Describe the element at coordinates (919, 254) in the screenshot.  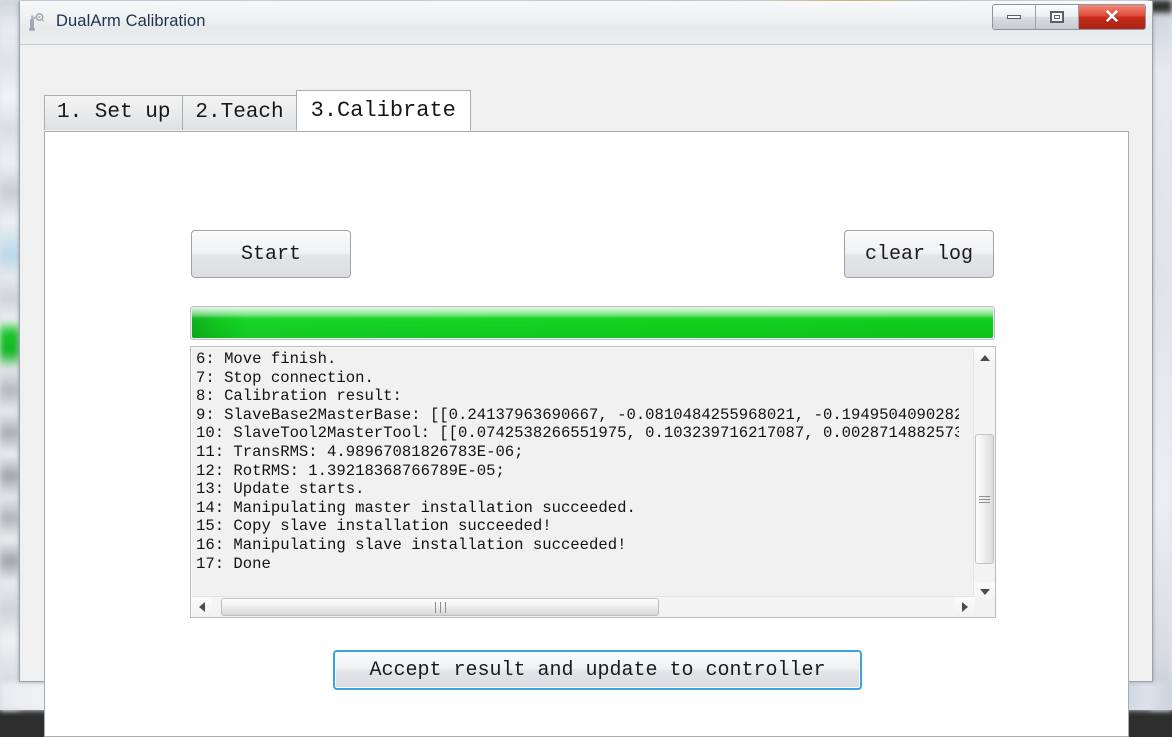
I see `clear-log-button: clear log` at that location.